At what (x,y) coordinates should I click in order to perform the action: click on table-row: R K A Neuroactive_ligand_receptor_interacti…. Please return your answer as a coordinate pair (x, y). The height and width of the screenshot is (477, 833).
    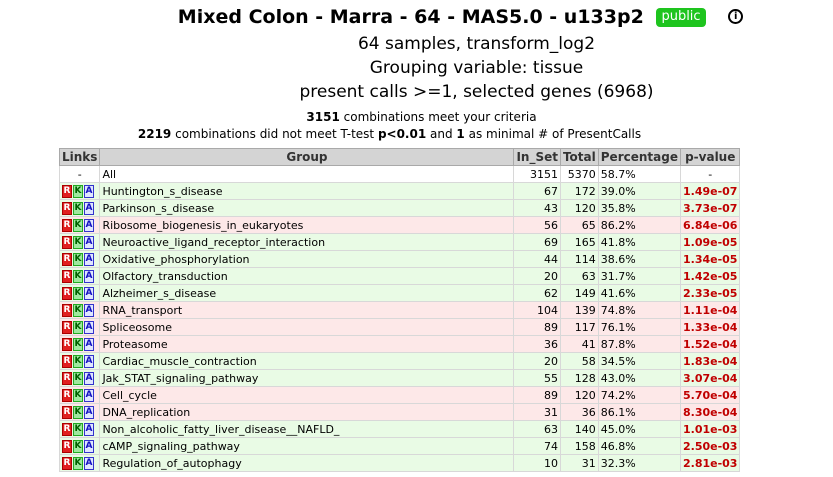
    Looking at the image, I should click on (399, 242).